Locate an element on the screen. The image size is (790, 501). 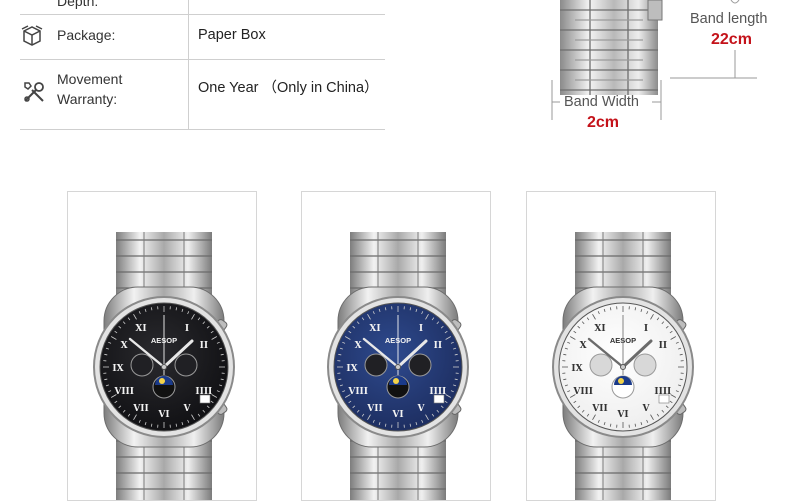
watch-card-blue: IIIIIIIVVIVIIVIIIIXXXIAESOP is located at coordinates (396, 346).